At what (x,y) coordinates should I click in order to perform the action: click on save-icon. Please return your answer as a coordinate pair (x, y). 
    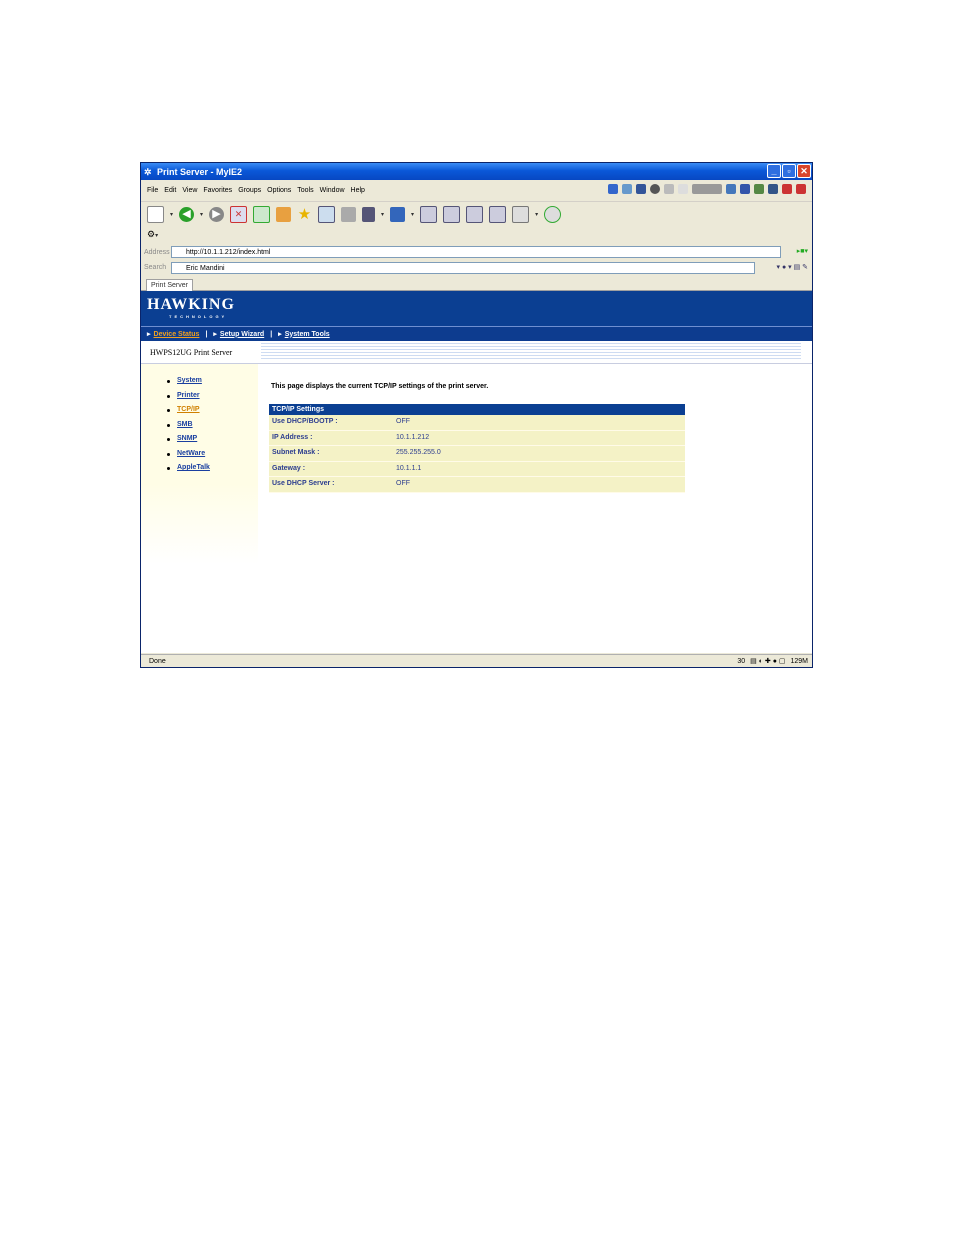
    Looking at the image, I should click on (641, 189).